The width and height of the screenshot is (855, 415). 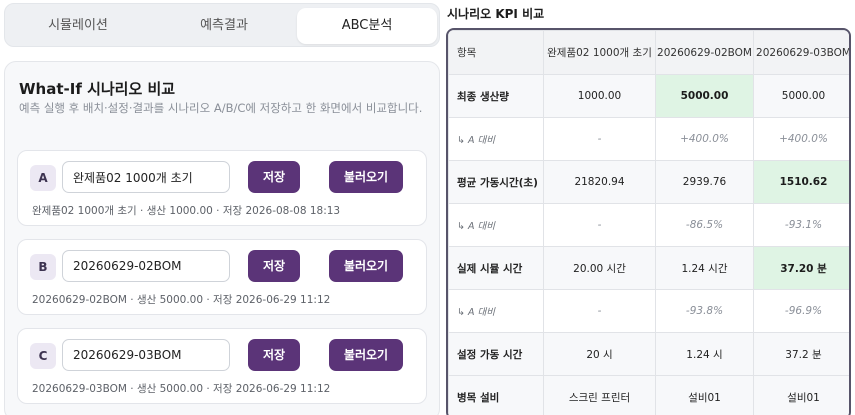 I want to click on kpi-cell-best: 5000.00, so click(x=704, y=96).